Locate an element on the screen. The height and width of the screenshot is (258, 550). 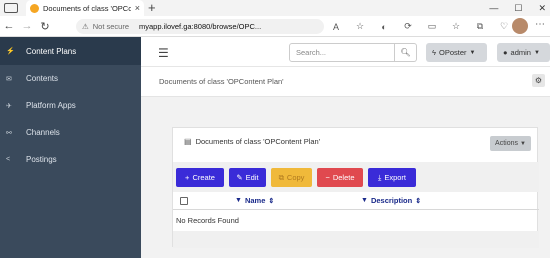
edit-icon: ✎ is located at coordinates (239, 177).